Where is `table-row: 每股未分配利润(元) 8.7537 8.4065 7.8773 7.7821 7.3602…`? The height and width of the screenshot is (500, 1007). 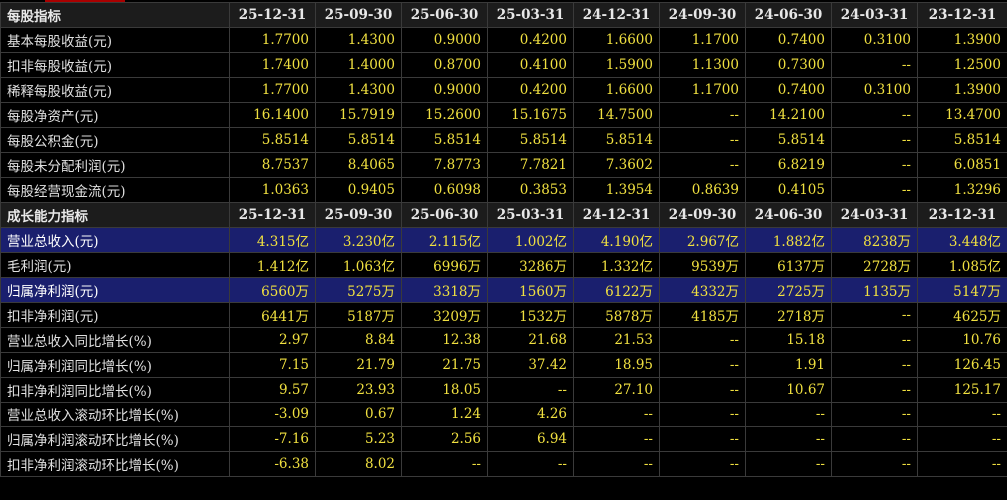
table-row: 每股未分配利润(元) 8.7537 8.4065 7.8773 7.7821 7.3602… is located at coordinates (503, 164).